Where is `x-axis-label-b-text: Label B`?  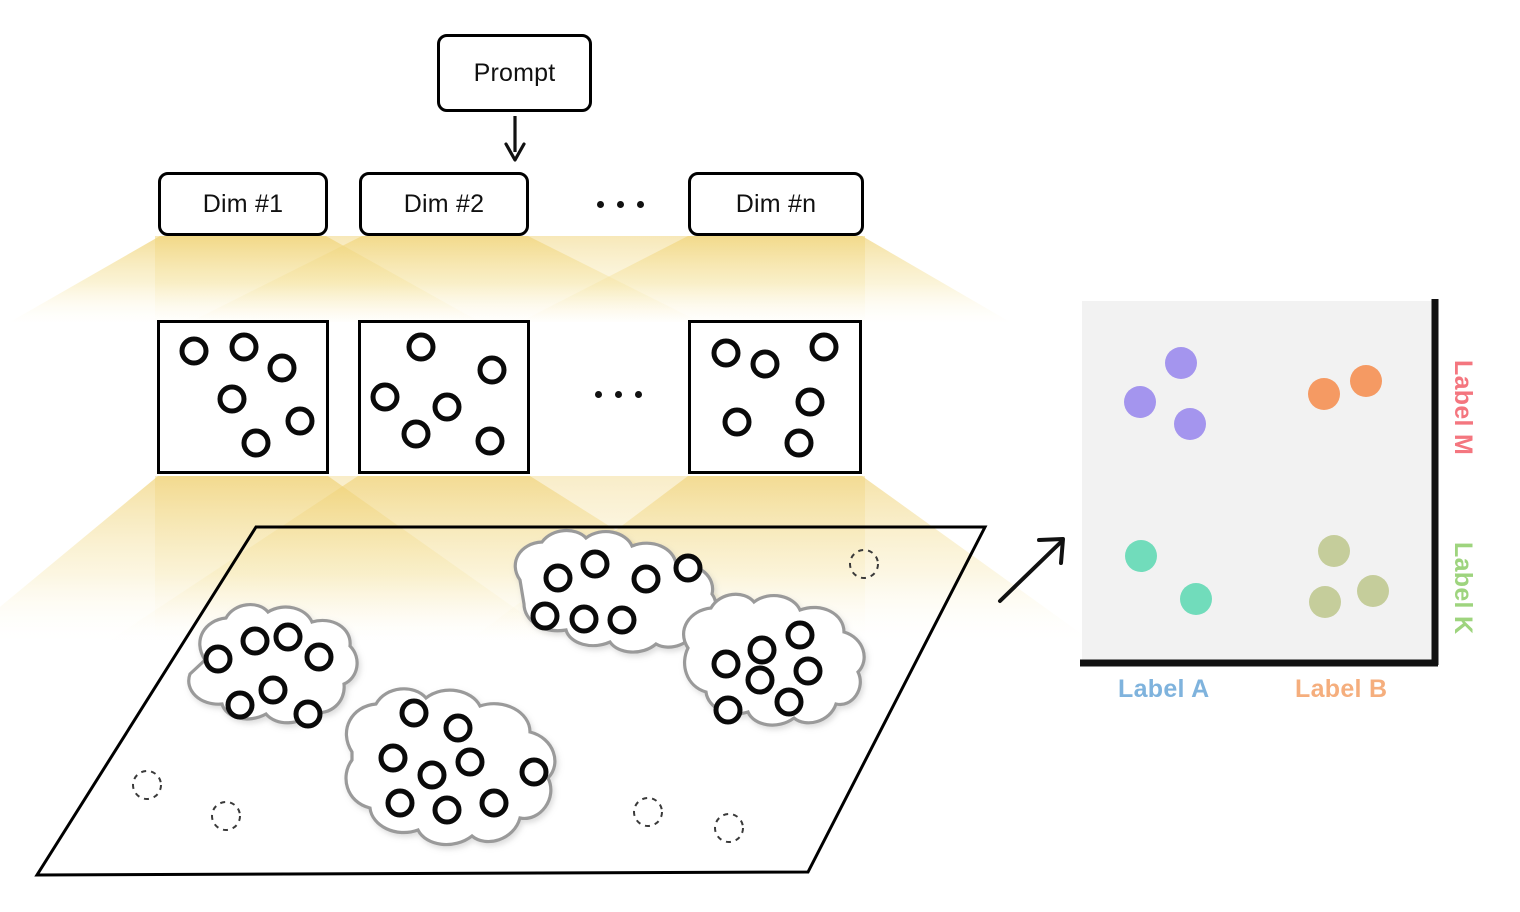
x-axis-label-b-text: Label B is located at coordinates (1341, 689).